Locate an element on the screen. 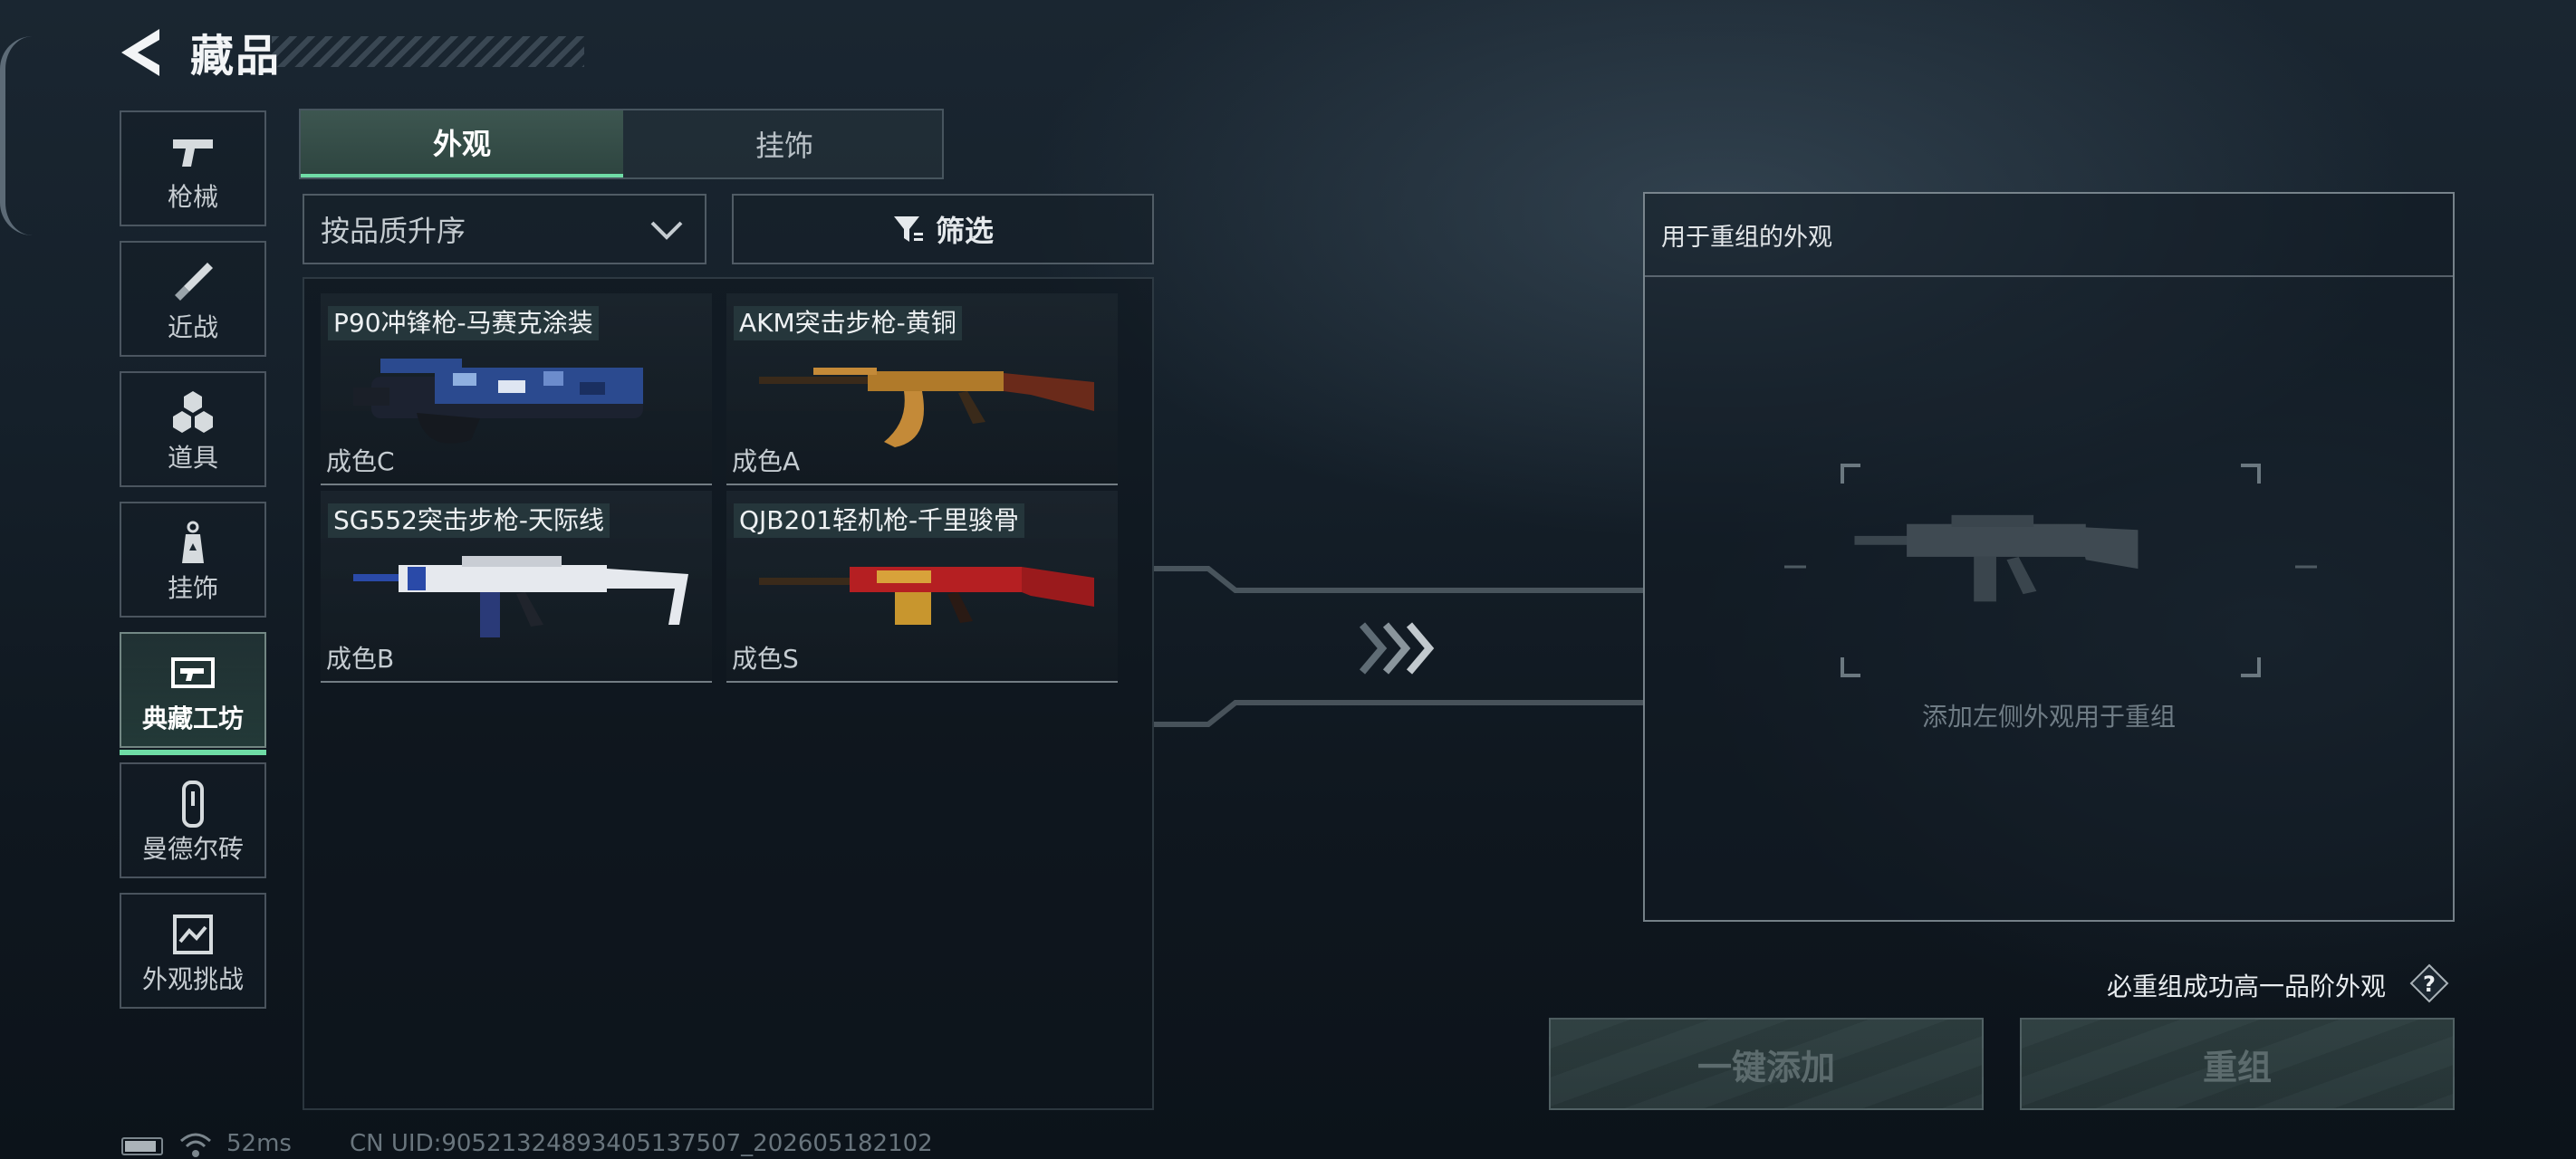 This screenshot has width=2576, height=1159. screen-edge-arc is located at coordinates (16, 135).